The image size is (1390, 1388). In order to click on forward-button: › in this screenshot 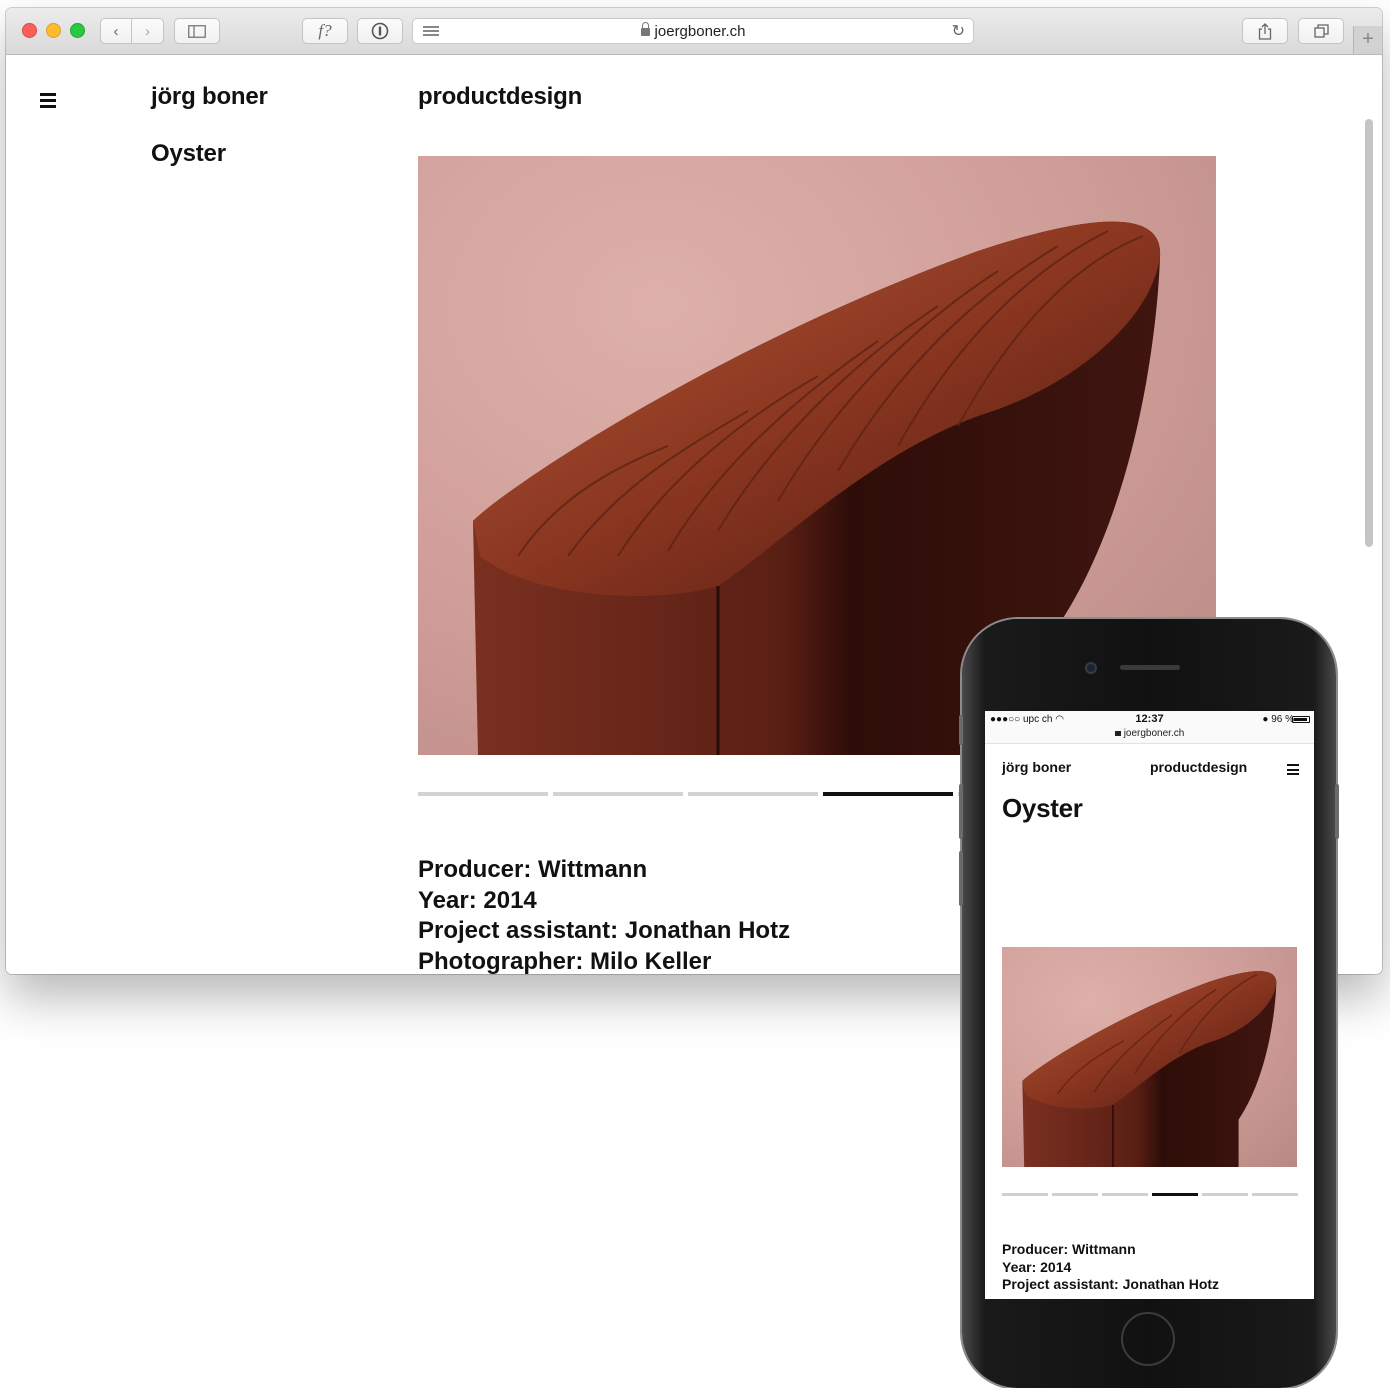, I will do `click(148, 31)`.